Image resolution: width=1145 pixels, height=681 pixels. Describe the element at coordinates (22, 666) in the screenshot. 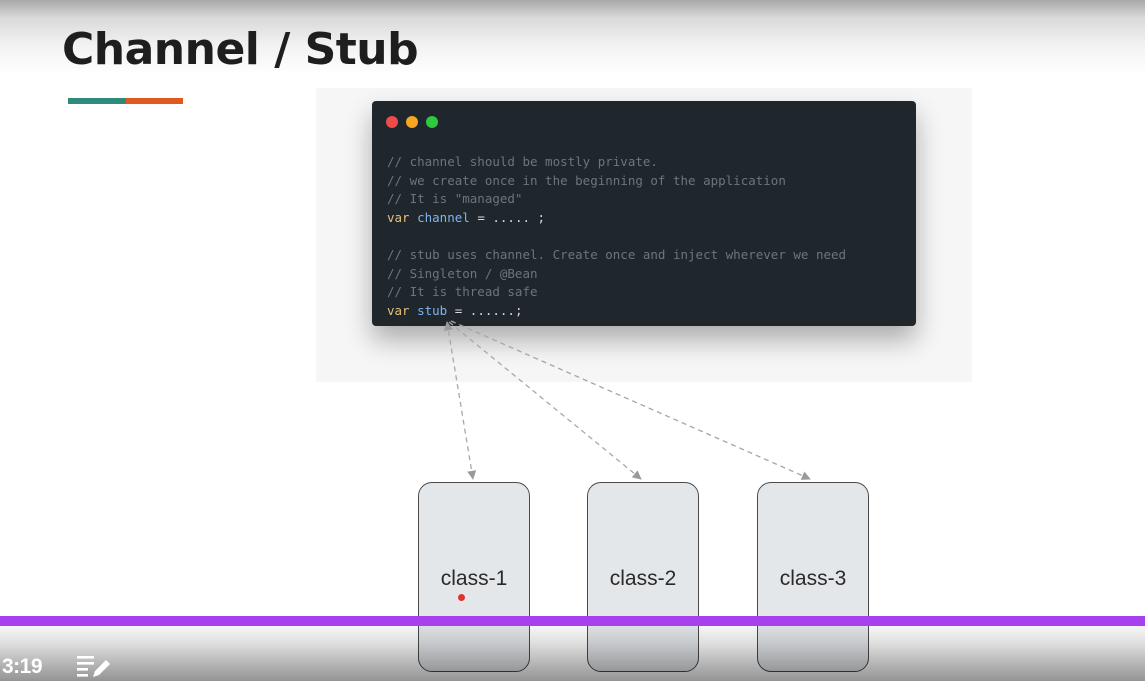

I see `video-timestamp: 3:19` at that location.